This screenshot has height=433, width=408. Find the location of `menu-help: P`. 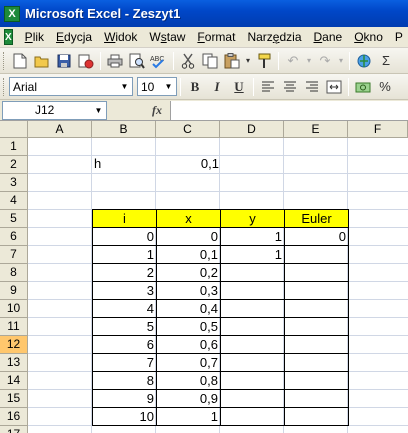

menu-help: P is located at coordinates (398, 37).